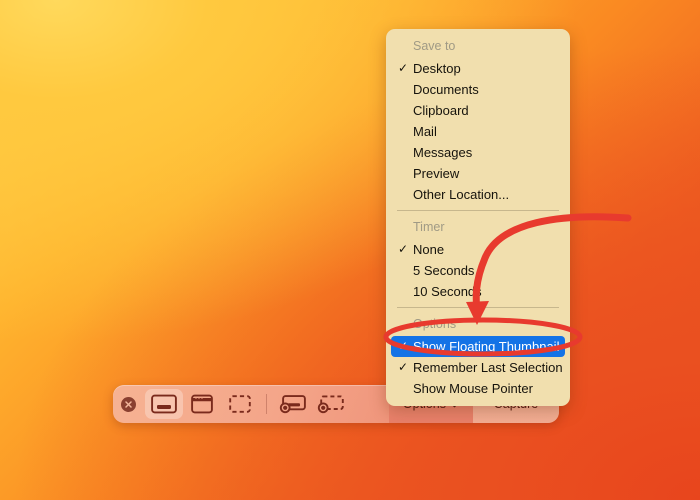 This screenshot has height=500, width=700. What do you see at coordinates (437, 68) in the screenshot?
I see `menu-item-label: Desktop` at bounding box center [437, 68].